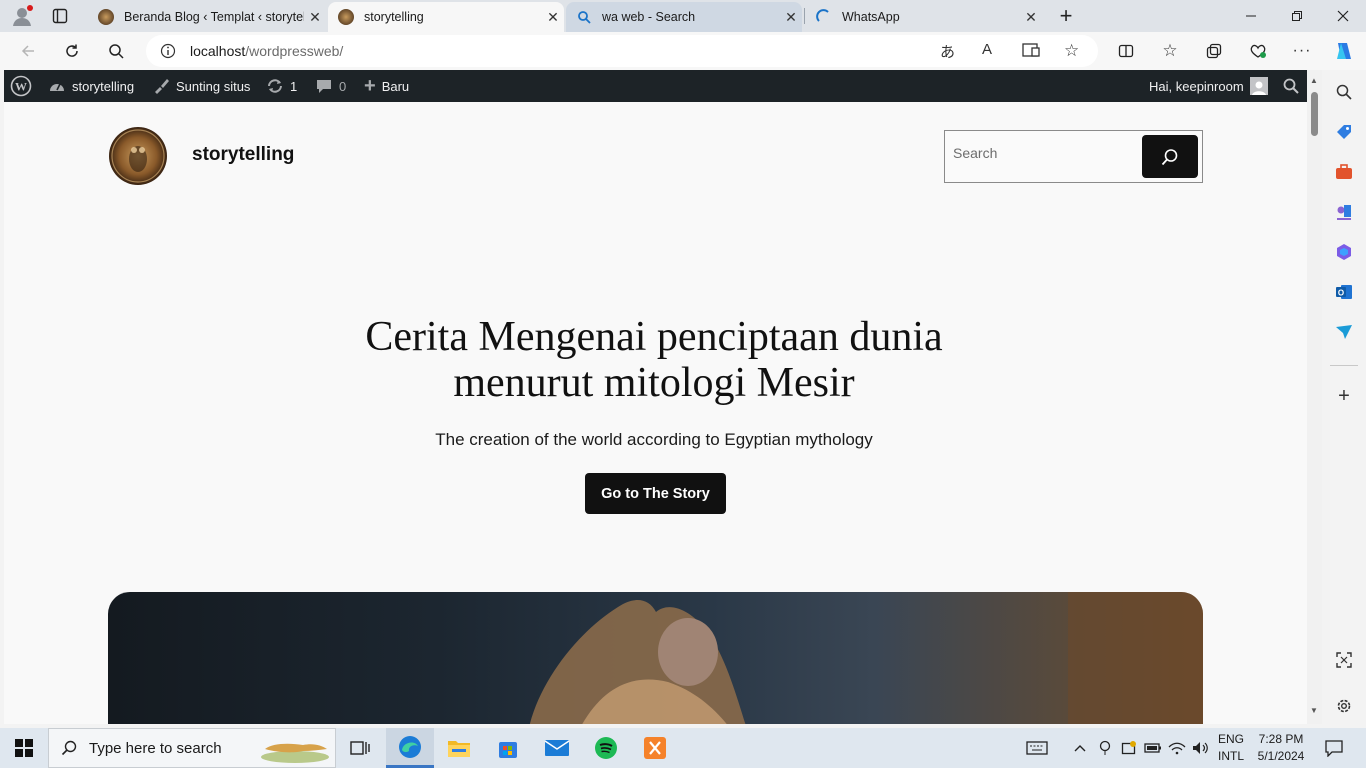 The width and height of the screenshot is (1366, 768). What do you see at coordinates (1251, 16) in the screenshot?
I see `minimize-icon` at bounding box center [1251, 16].